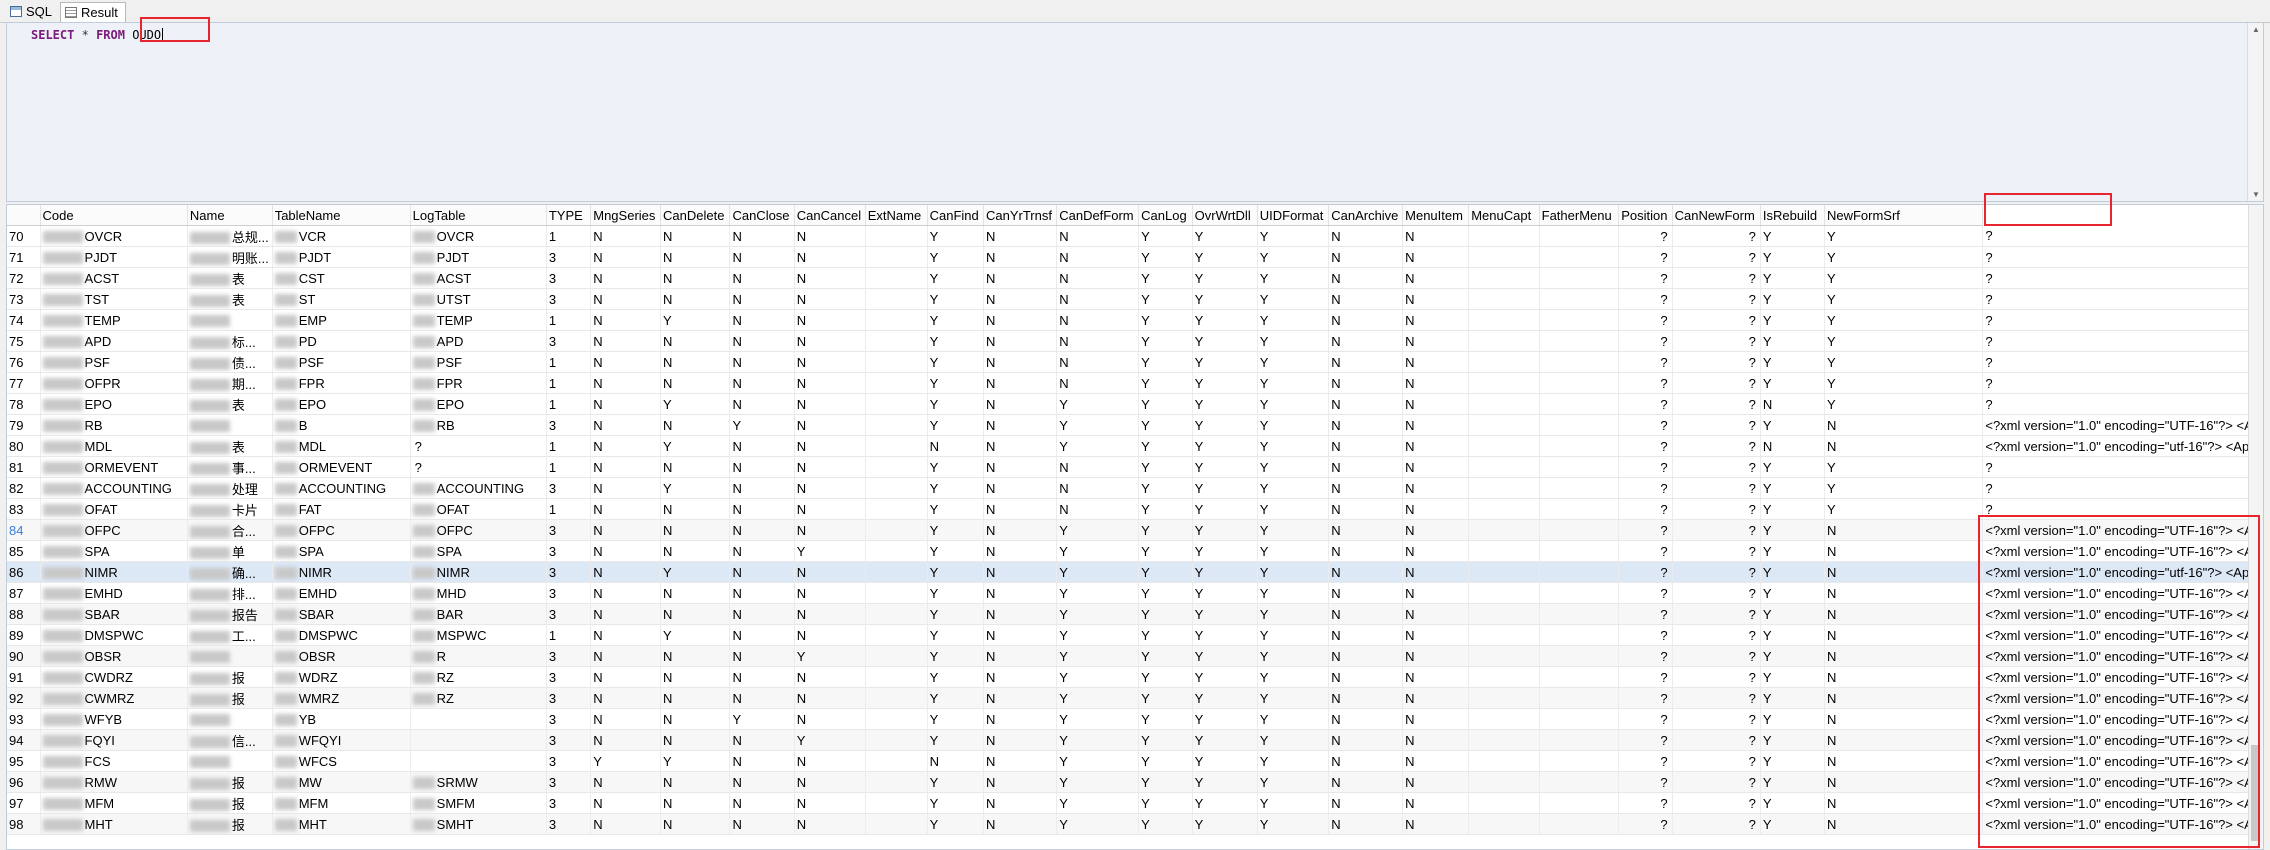 The width and height of the screenshot is (2270, 850). Describe the element at coordinates (24, 467) in the screenshot. I see `row-number: 81` at that location.